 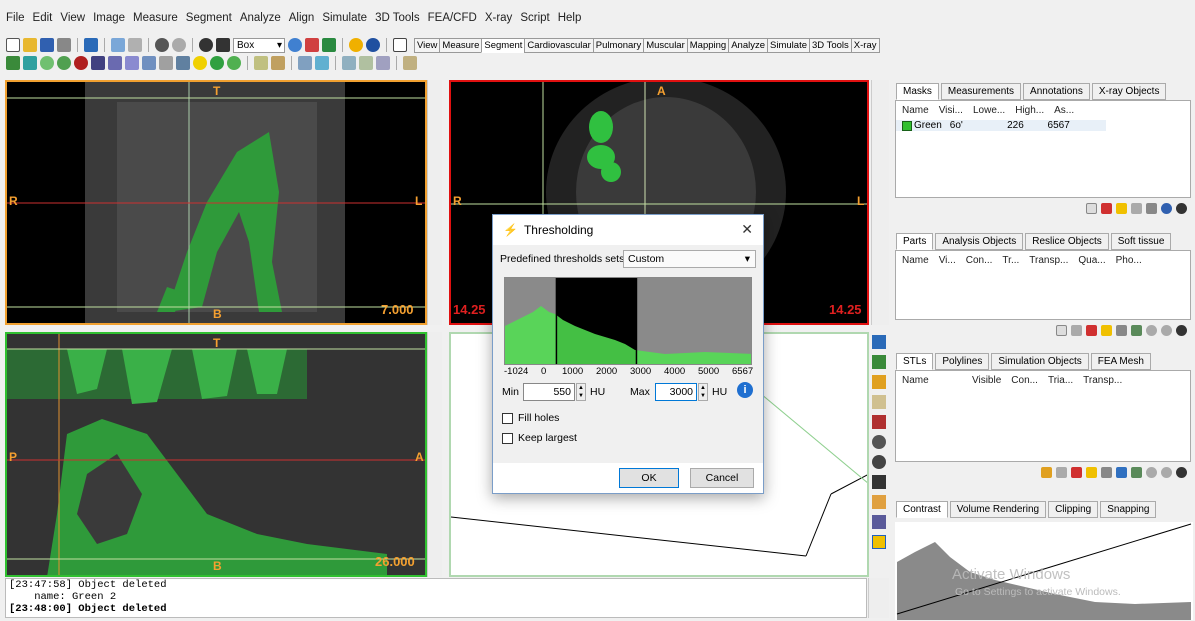 I want to click on max-threshold-input: 3000, so click(x=676, y=392).